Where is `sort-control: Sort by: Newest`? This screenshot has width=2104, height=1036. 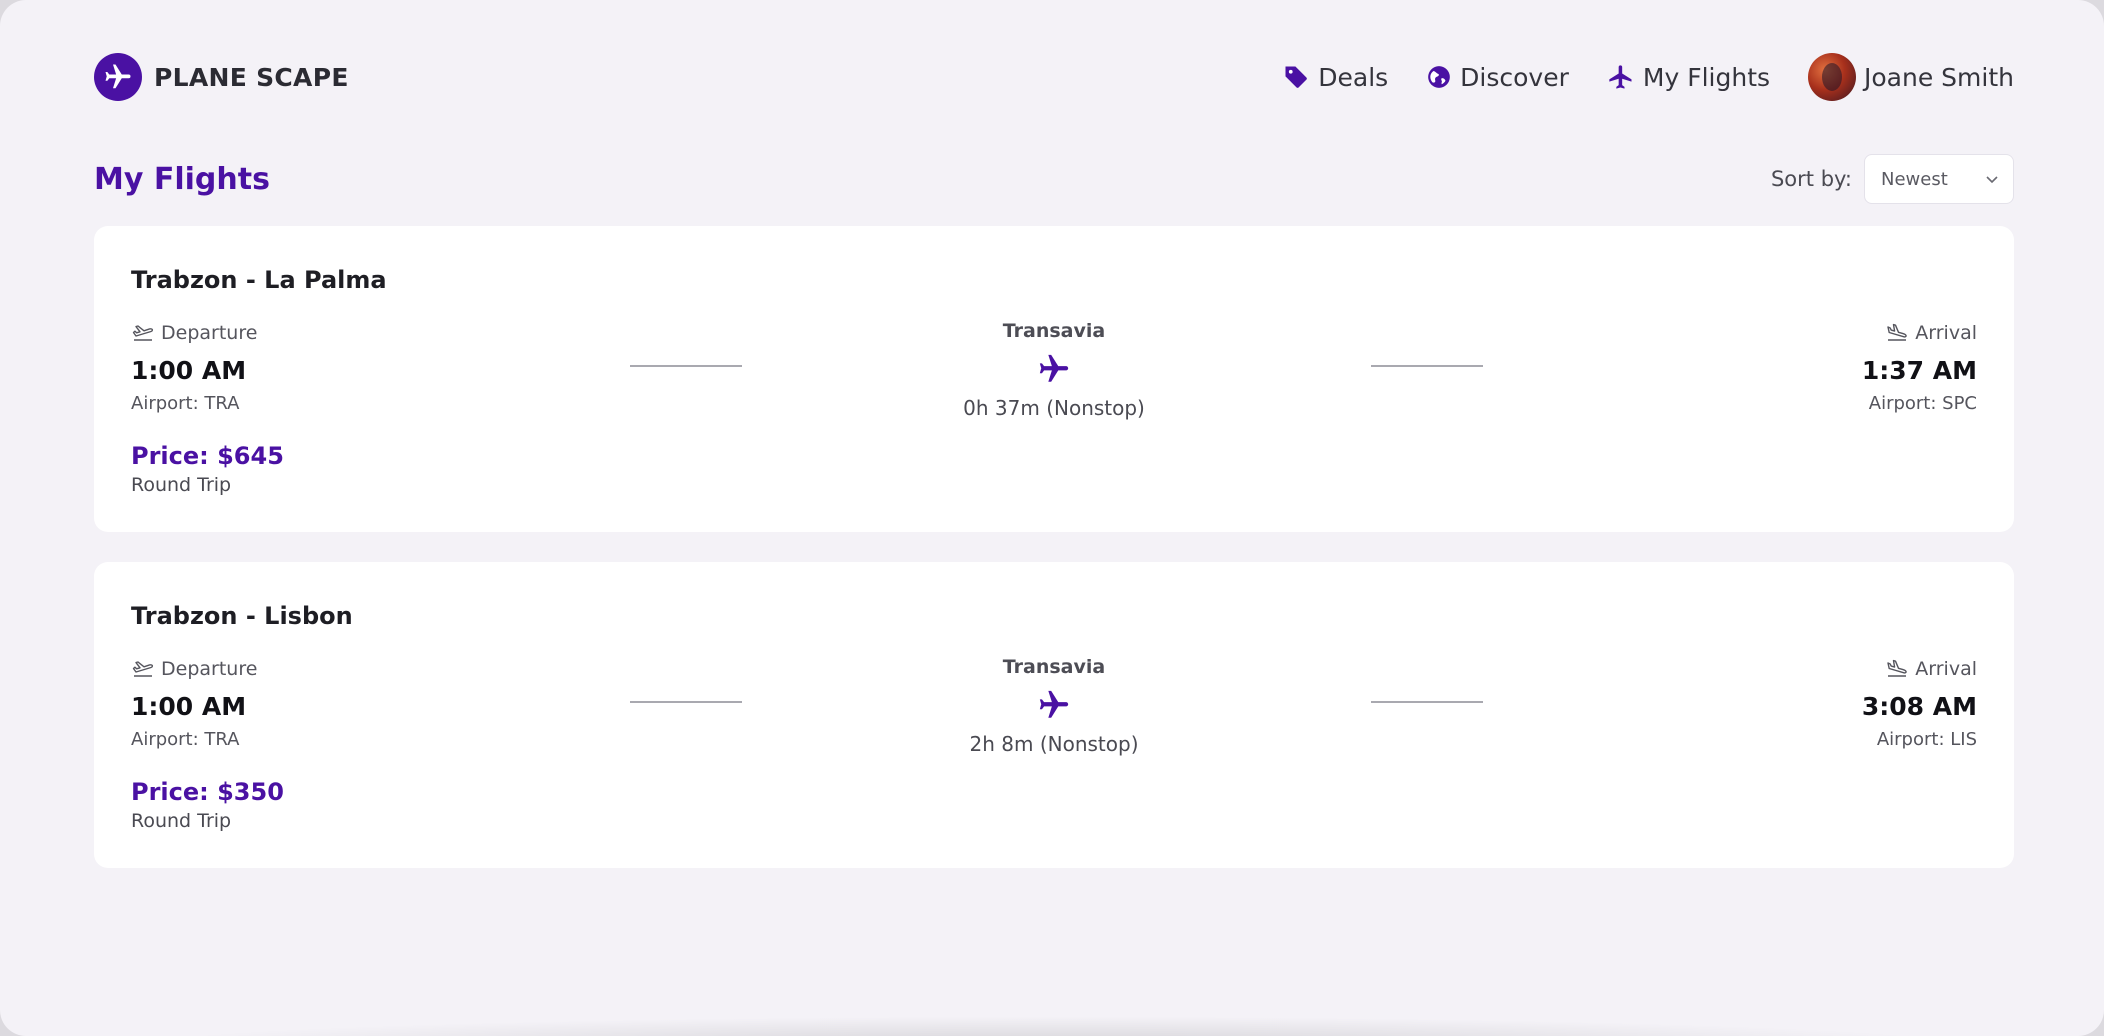
sort-control: Sort by: Newest is located at coordinates (1892, 179).